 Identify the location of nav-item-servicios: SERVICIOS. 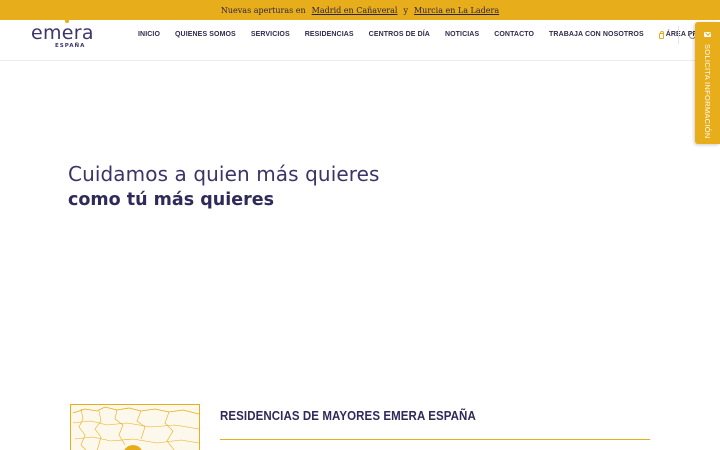
(270, 34).